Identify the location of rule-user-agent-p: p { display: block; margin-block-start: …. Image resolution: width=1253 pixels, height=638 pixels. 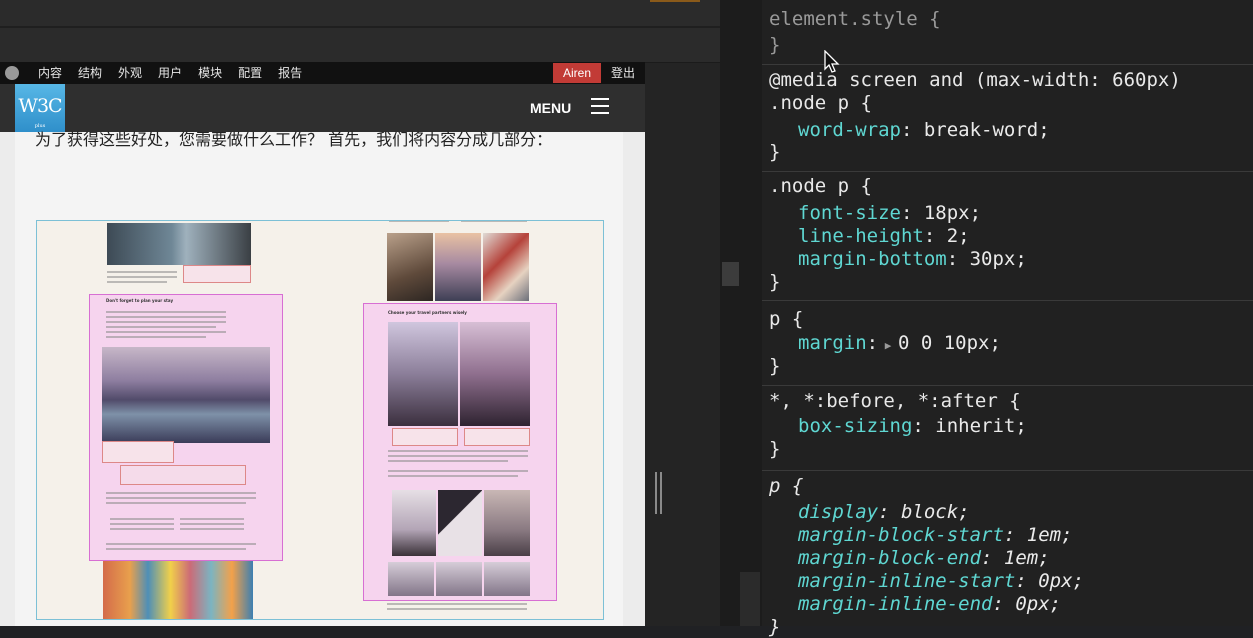
(1007, 554).